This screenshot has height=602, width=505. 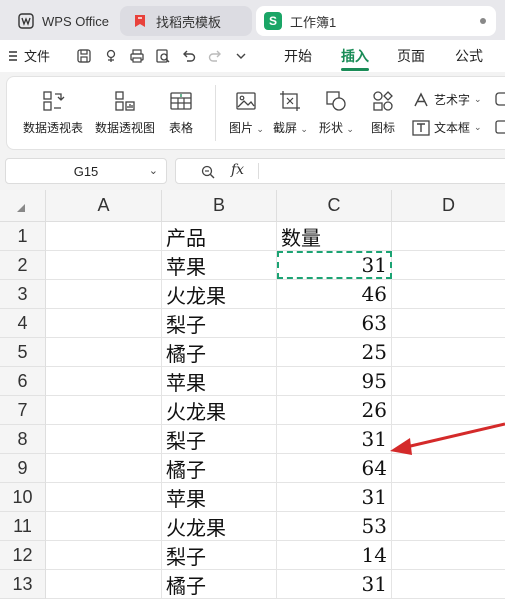 I want to click on chevron-down-icon: ⌄, so click(x=153, y=170).